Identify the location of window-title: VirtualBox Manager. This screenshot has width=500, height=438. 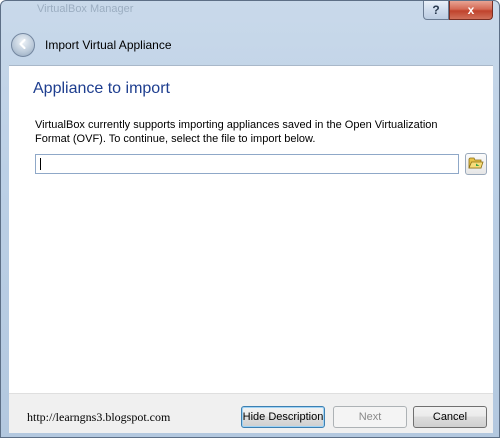
(85, 9).